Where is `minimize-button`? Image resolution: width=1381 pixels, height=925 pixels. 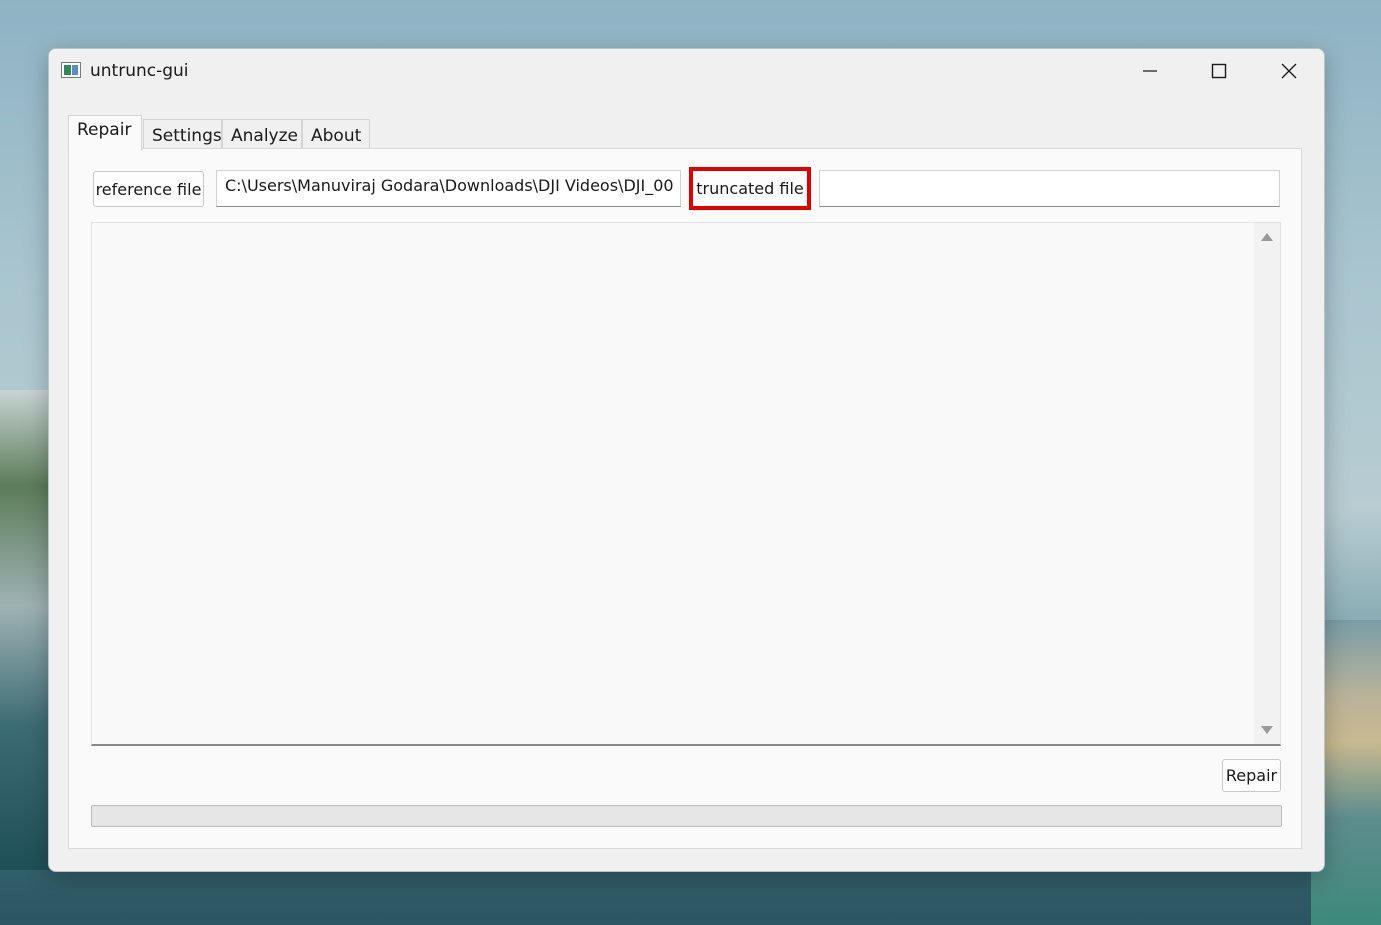
minimize-button is located at coordinates (1150, 71).